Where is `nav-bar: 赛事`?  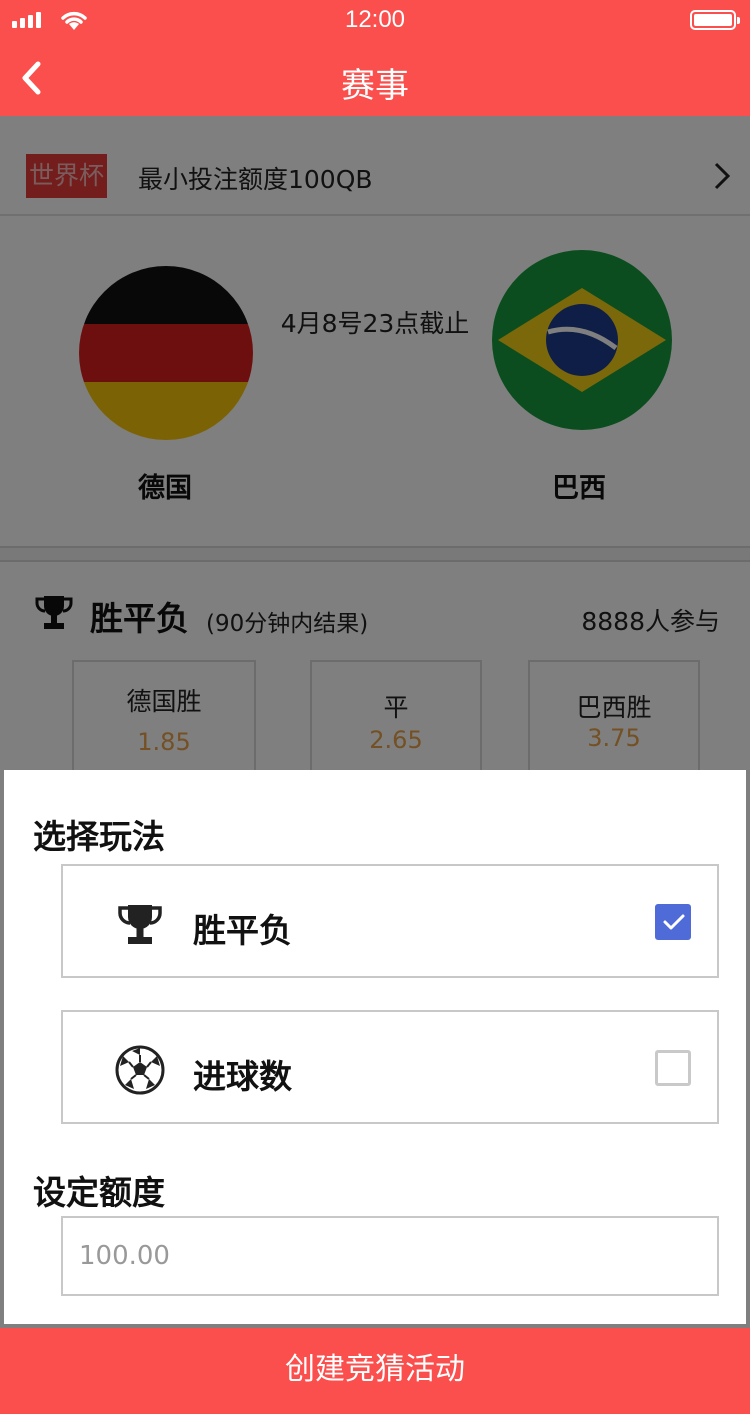
nav-bar: 赛事 is located at coordinates (375, 78).